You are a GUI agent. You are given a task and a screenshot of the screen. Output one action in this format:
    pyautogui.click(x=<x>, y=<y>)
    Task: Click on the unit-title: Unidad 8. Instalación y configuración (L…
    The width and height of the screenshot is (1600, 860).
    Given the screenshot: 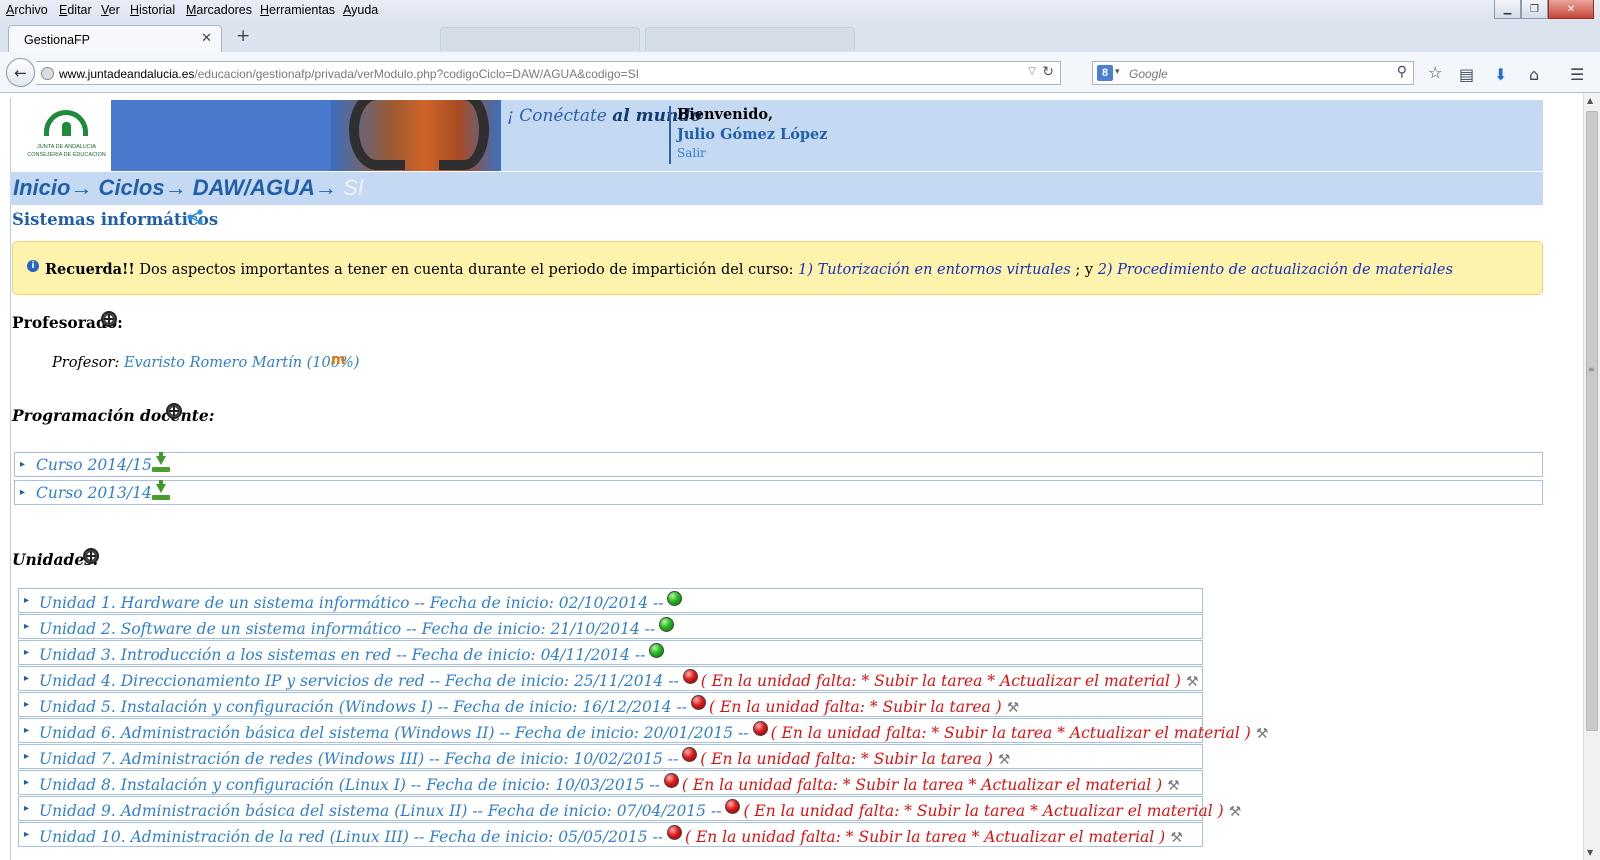 What is the action you would take?
    pyautogui.click(x=349, y=785)
    